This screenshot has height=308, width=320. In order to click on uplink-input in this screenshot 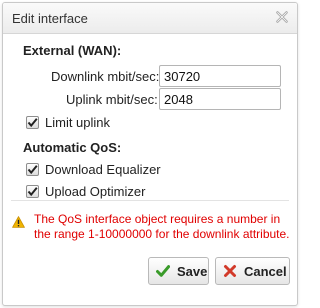, I will do `click(220, 99)`.